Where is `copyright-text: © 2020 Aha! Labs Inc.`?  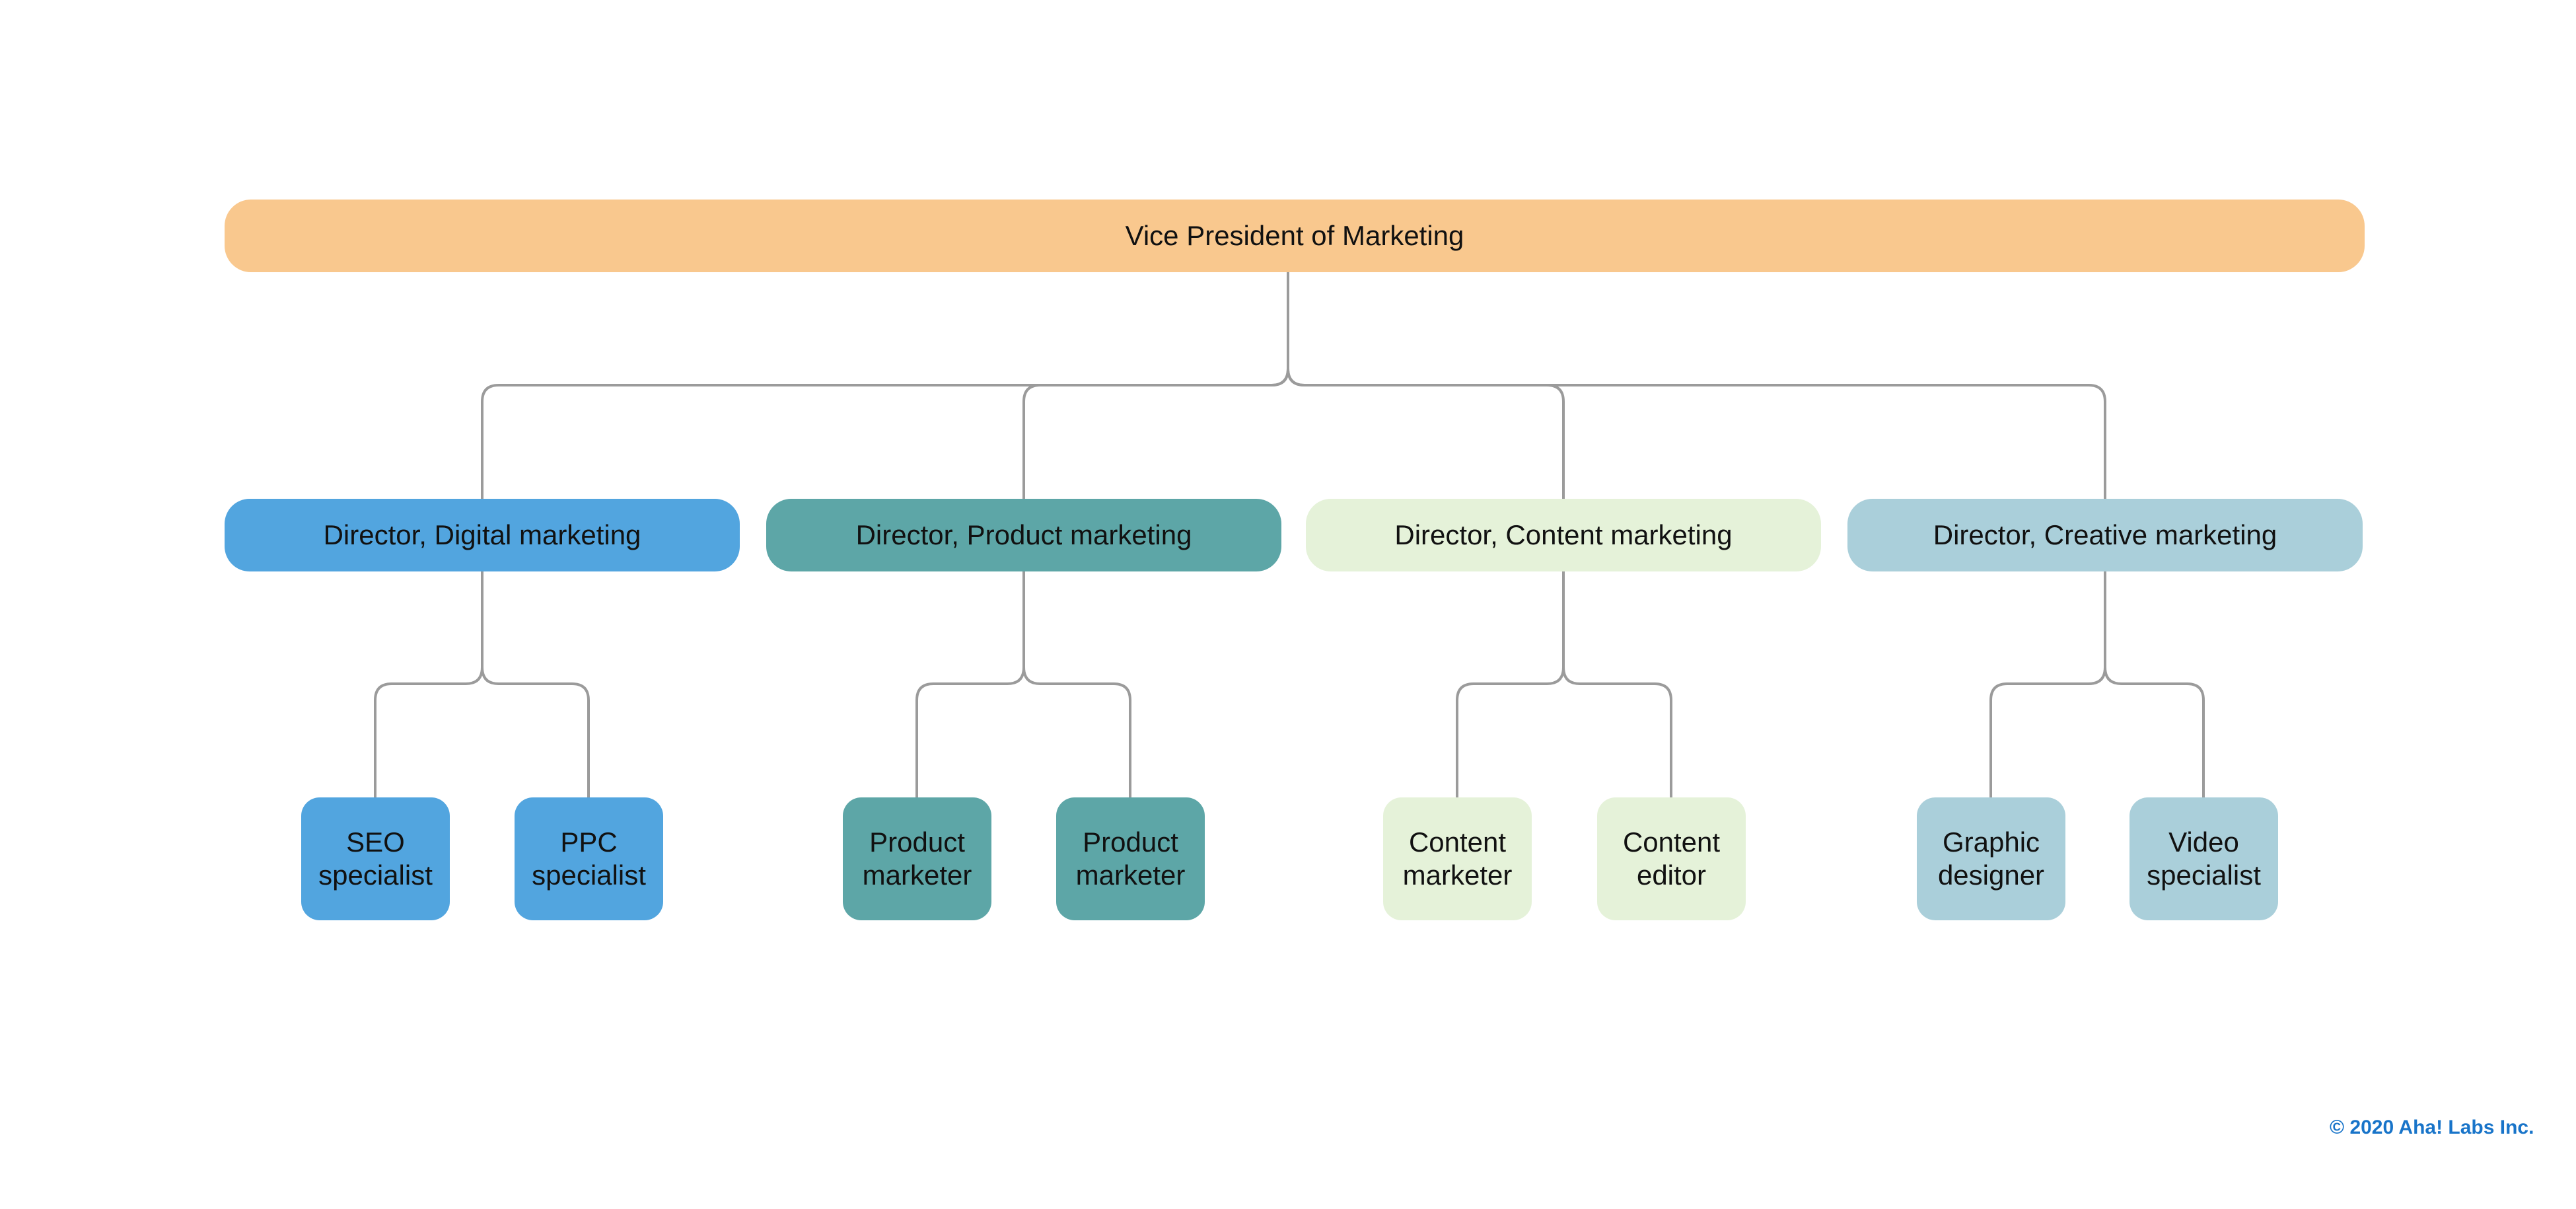
copyright-text: © 2020 Aha! Labs Inc. is located at coordinates (2432, 1127).